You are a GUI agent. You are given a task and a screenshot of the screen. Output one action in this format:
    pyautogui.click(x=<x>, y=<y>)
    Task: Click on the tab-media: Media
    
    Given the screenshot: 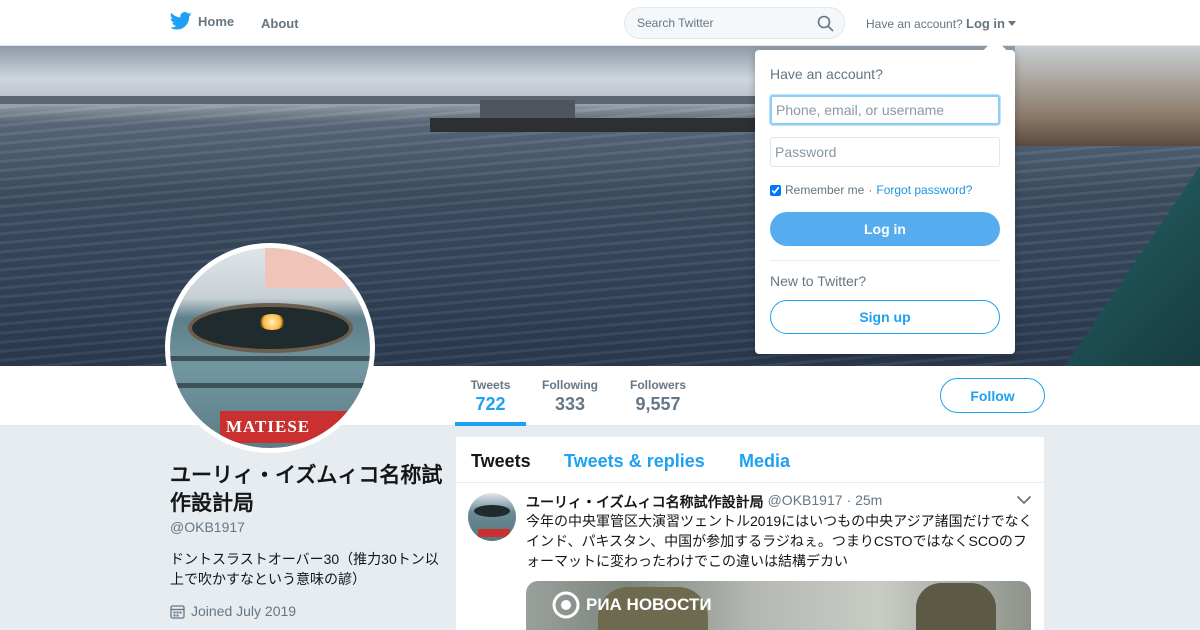 What is the action you would take?
    pyautogui.click(x=764, y=461)
    